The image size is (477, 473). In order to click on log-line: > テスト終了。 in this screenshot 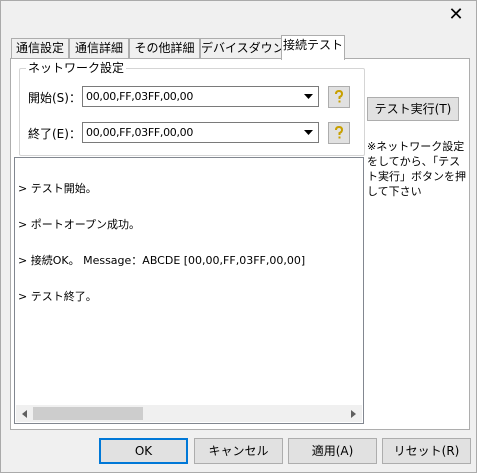, I will do `click(57, 296)`.